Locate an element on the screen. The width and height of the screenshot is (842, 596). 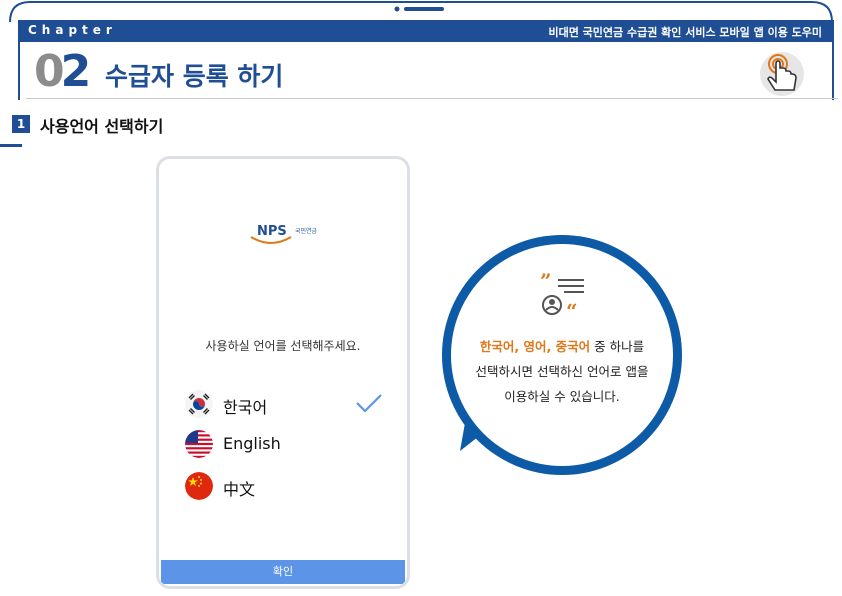
language-prompt: 사용하실 언어를 선택해주세요. is located at coordinates (283, 346).